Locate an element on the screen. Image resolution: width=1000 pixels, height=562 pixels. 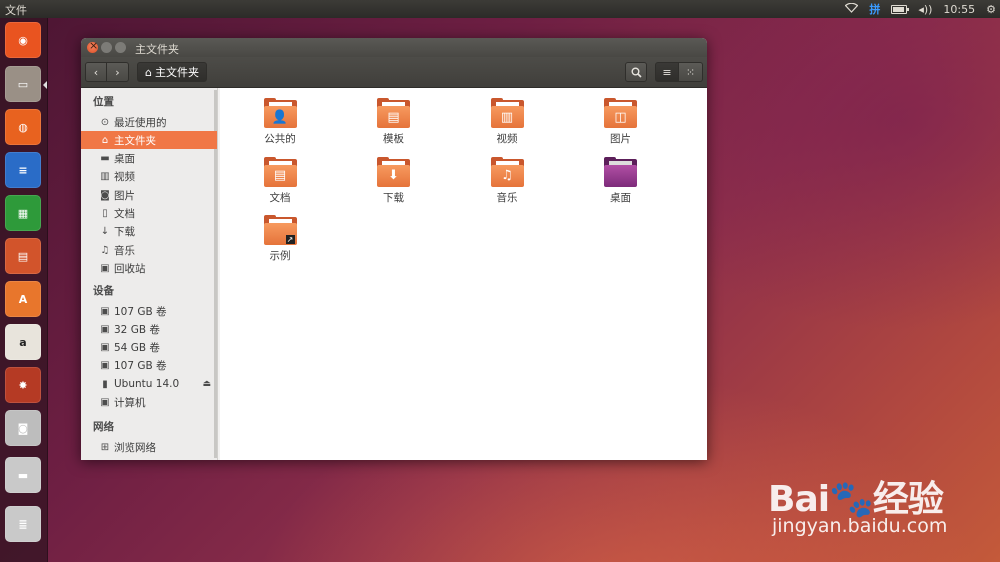
music-emblem-icon: ♫ is located at coordinates (507, 175).